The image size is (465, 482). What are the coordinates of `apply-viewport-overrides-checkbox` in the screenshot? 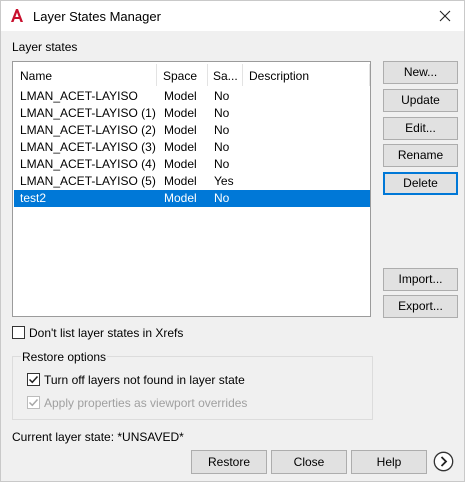 It's located at (33, 402).